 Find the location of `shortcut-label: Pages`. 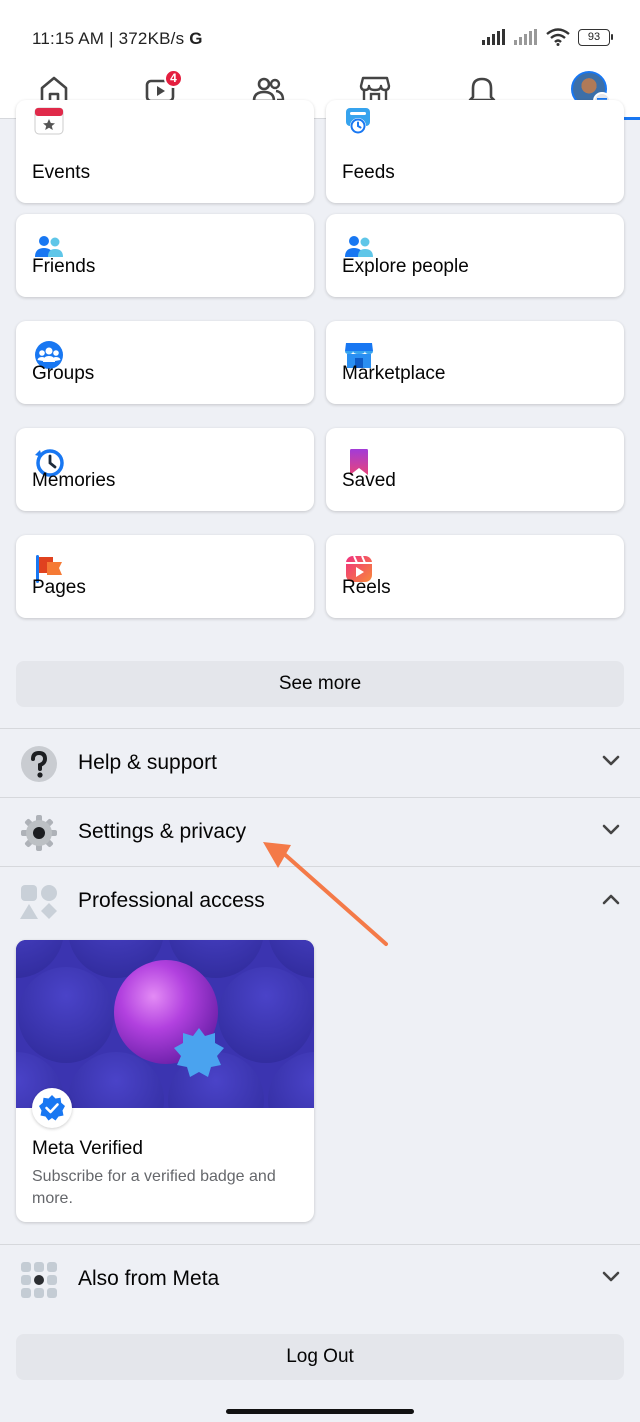

shortcut-label: Pages is located at coordinates (59, 587).